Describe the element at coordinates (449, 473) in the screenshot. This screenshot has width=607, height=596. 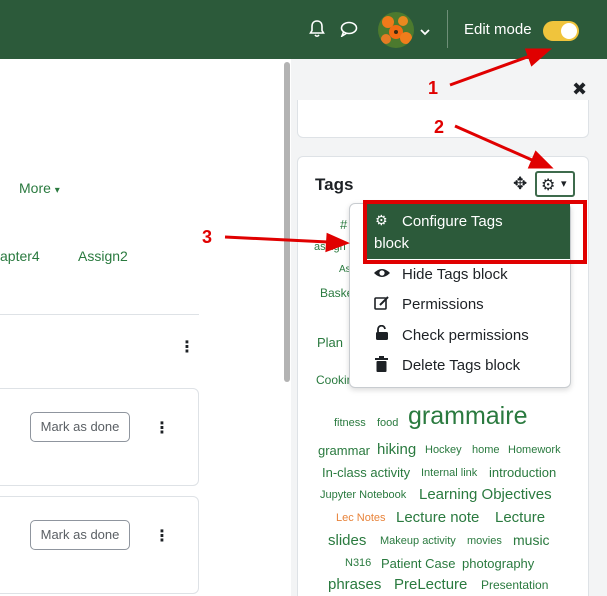
I see `tag-link: Internal link` at that location.